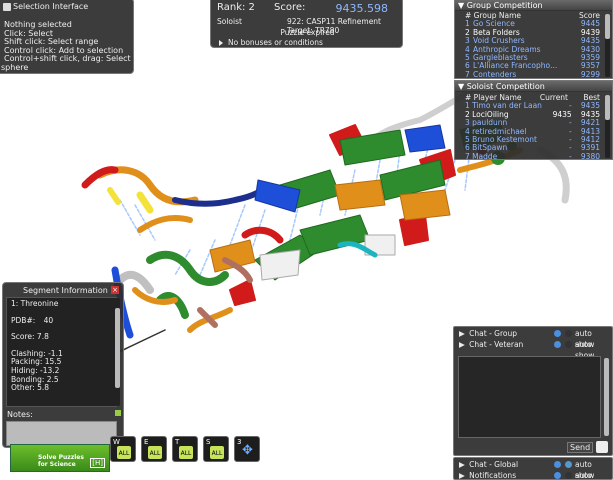 The width and height of the screenshot is (613, 480). What do you see at coordinates (504, 5) in the screenshot?
I see `group-competition-title: Group Competition` at bounding box center [504, 5].